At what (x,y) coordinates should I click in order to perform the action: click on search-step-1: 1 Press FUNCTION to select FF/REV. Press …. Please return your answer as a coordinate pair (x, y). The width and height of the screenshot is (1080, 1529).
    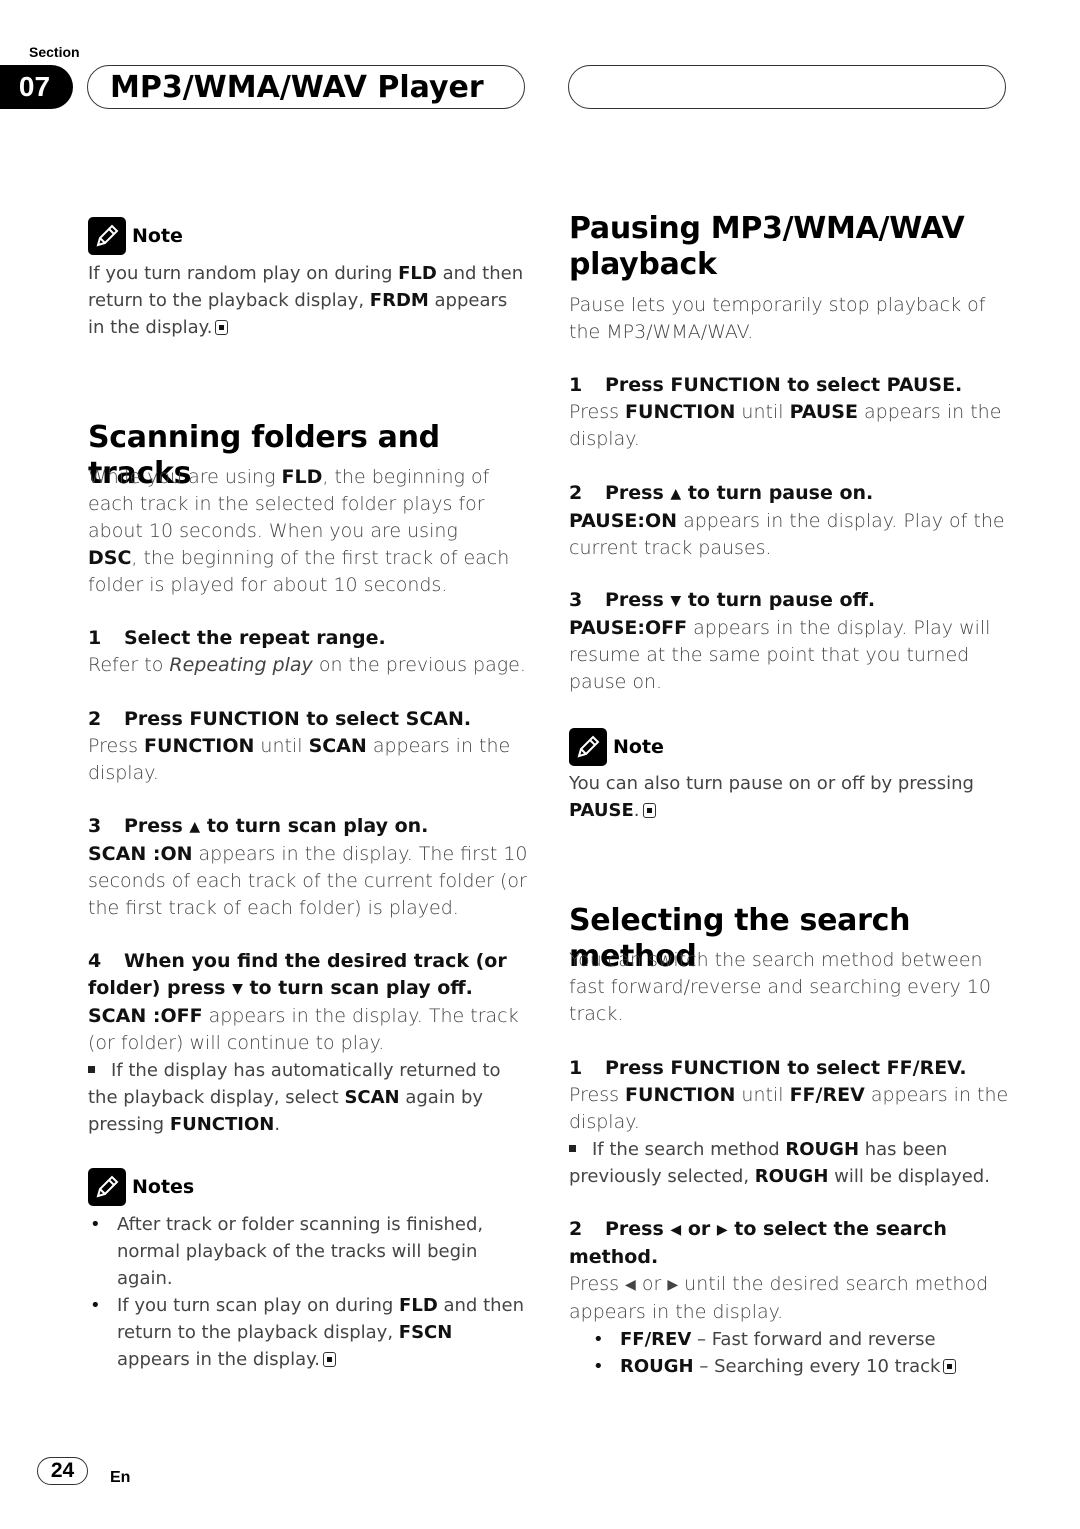
    Looking at the image, I should click on (789, 1122).